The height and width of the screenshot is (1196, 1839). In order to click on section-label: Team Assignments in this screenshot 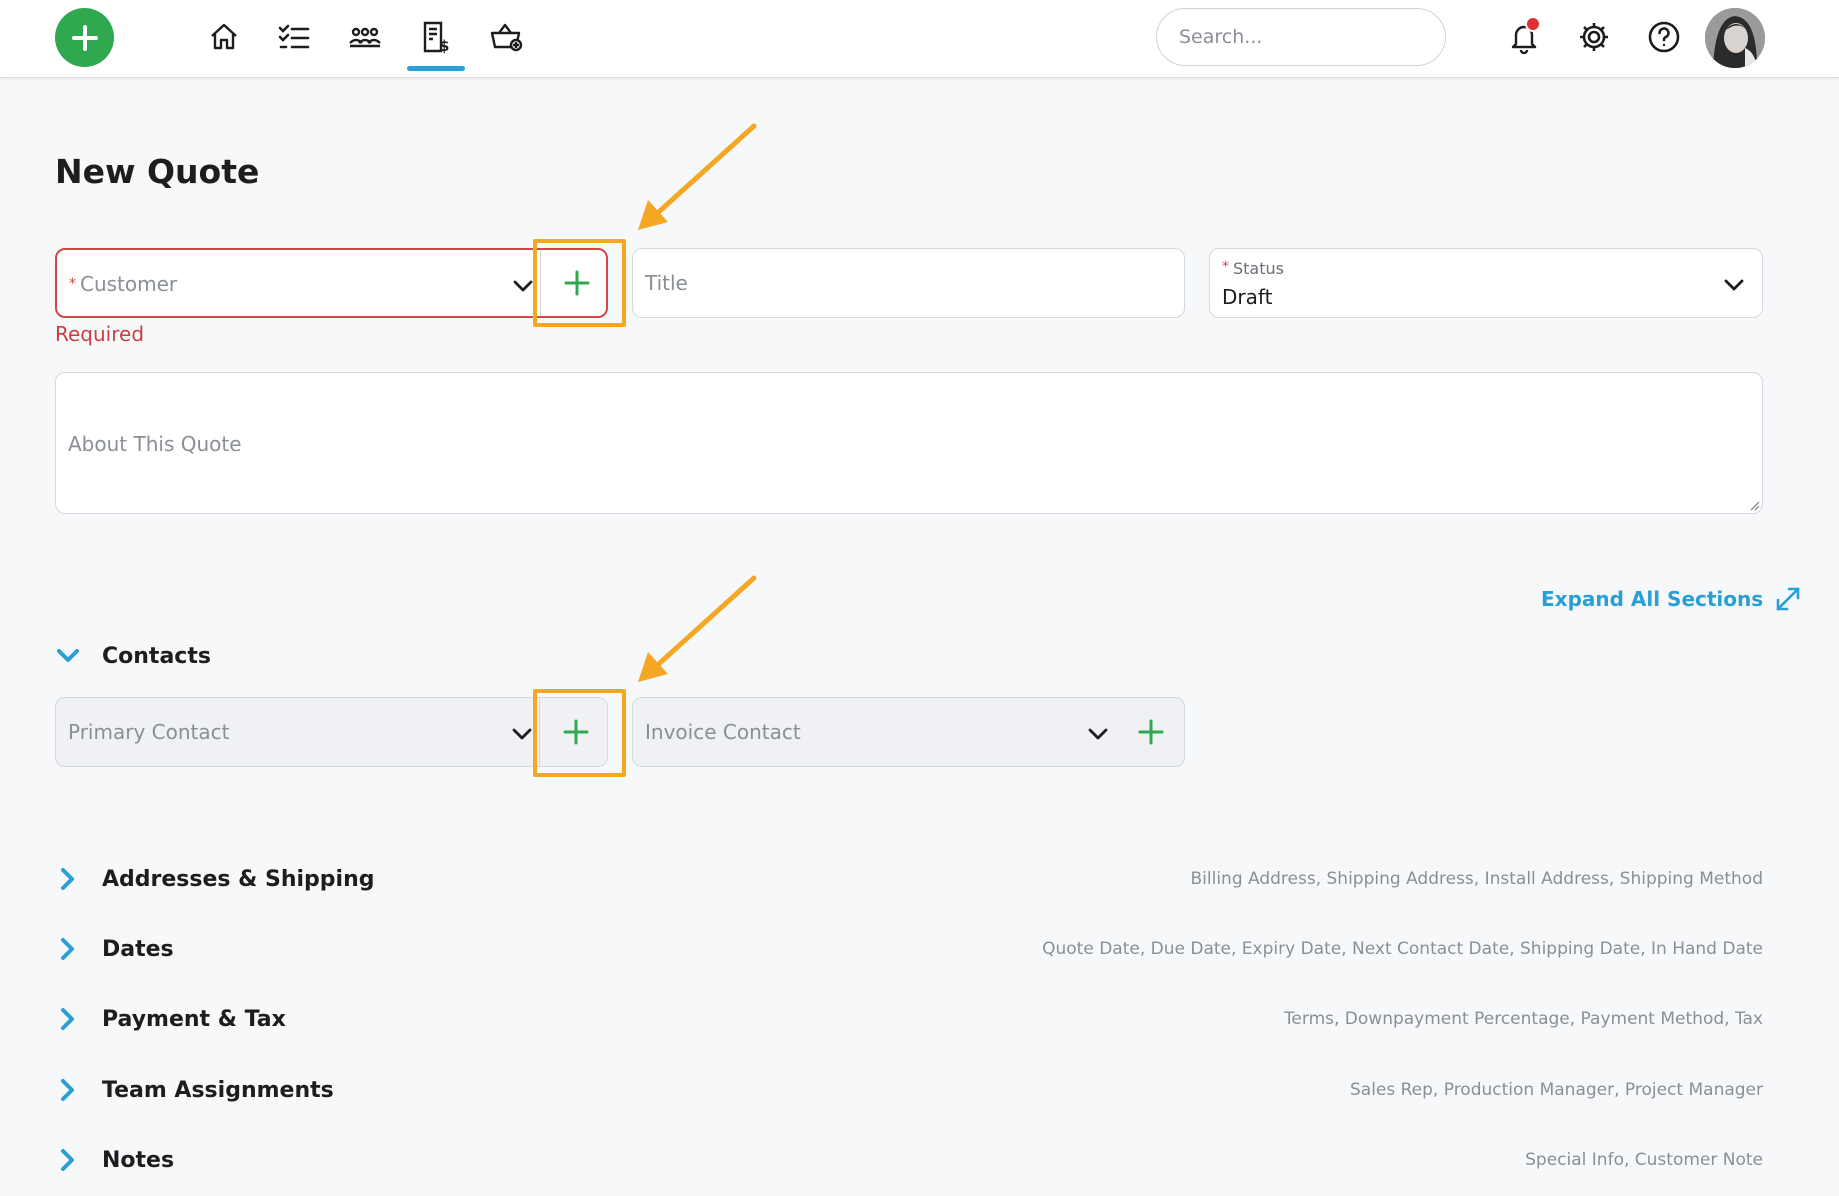, I will do `click(218, 1090)`.